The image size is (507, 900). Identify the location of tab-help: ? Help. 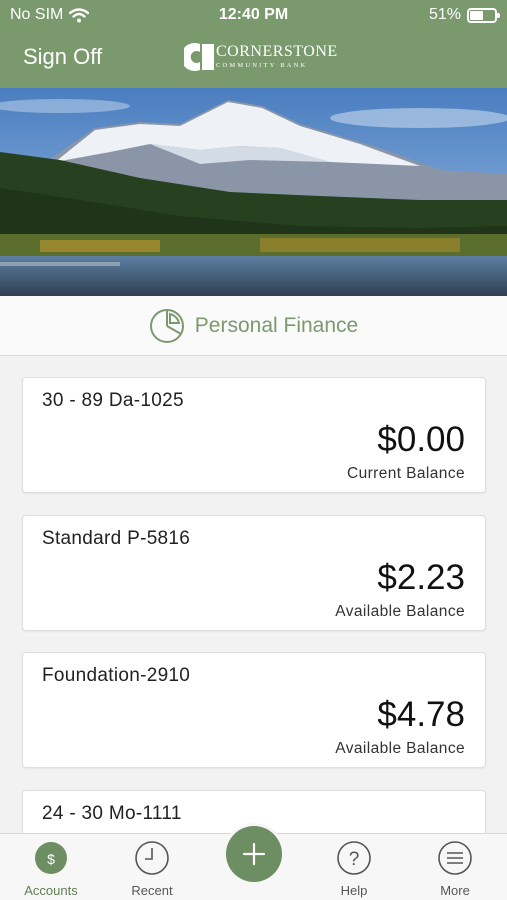
(354, 870).